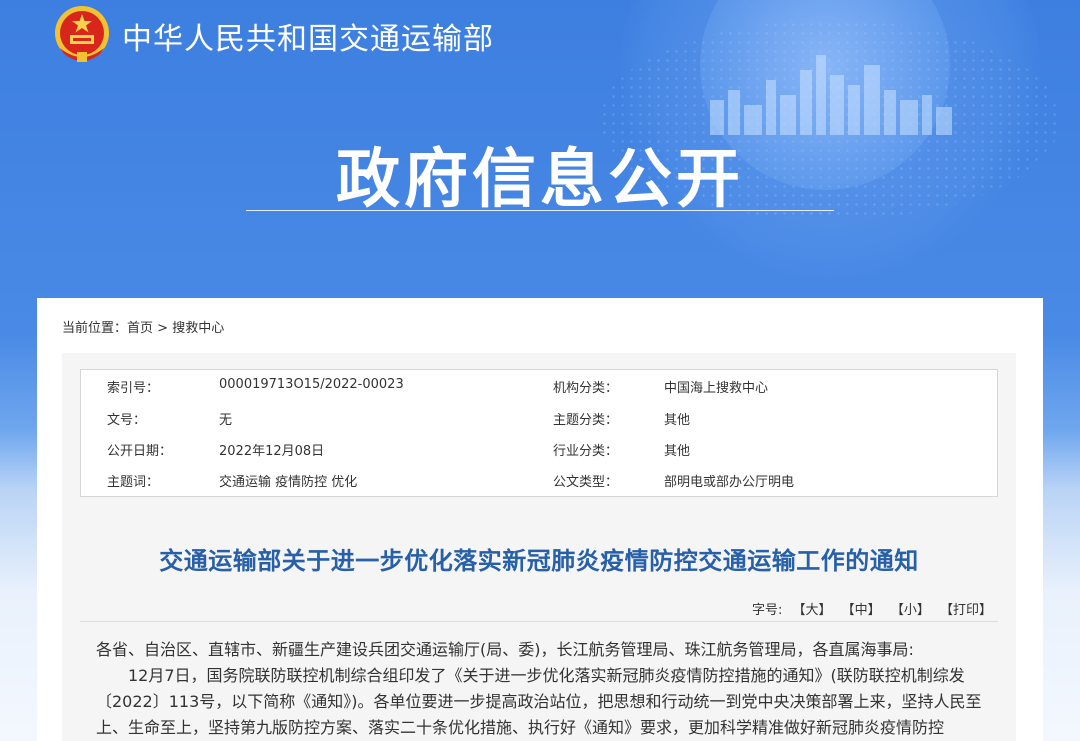 This screenshot has height=741, width=1080. I want to click on font-size-small-button: 【小】, so click(910, 608).